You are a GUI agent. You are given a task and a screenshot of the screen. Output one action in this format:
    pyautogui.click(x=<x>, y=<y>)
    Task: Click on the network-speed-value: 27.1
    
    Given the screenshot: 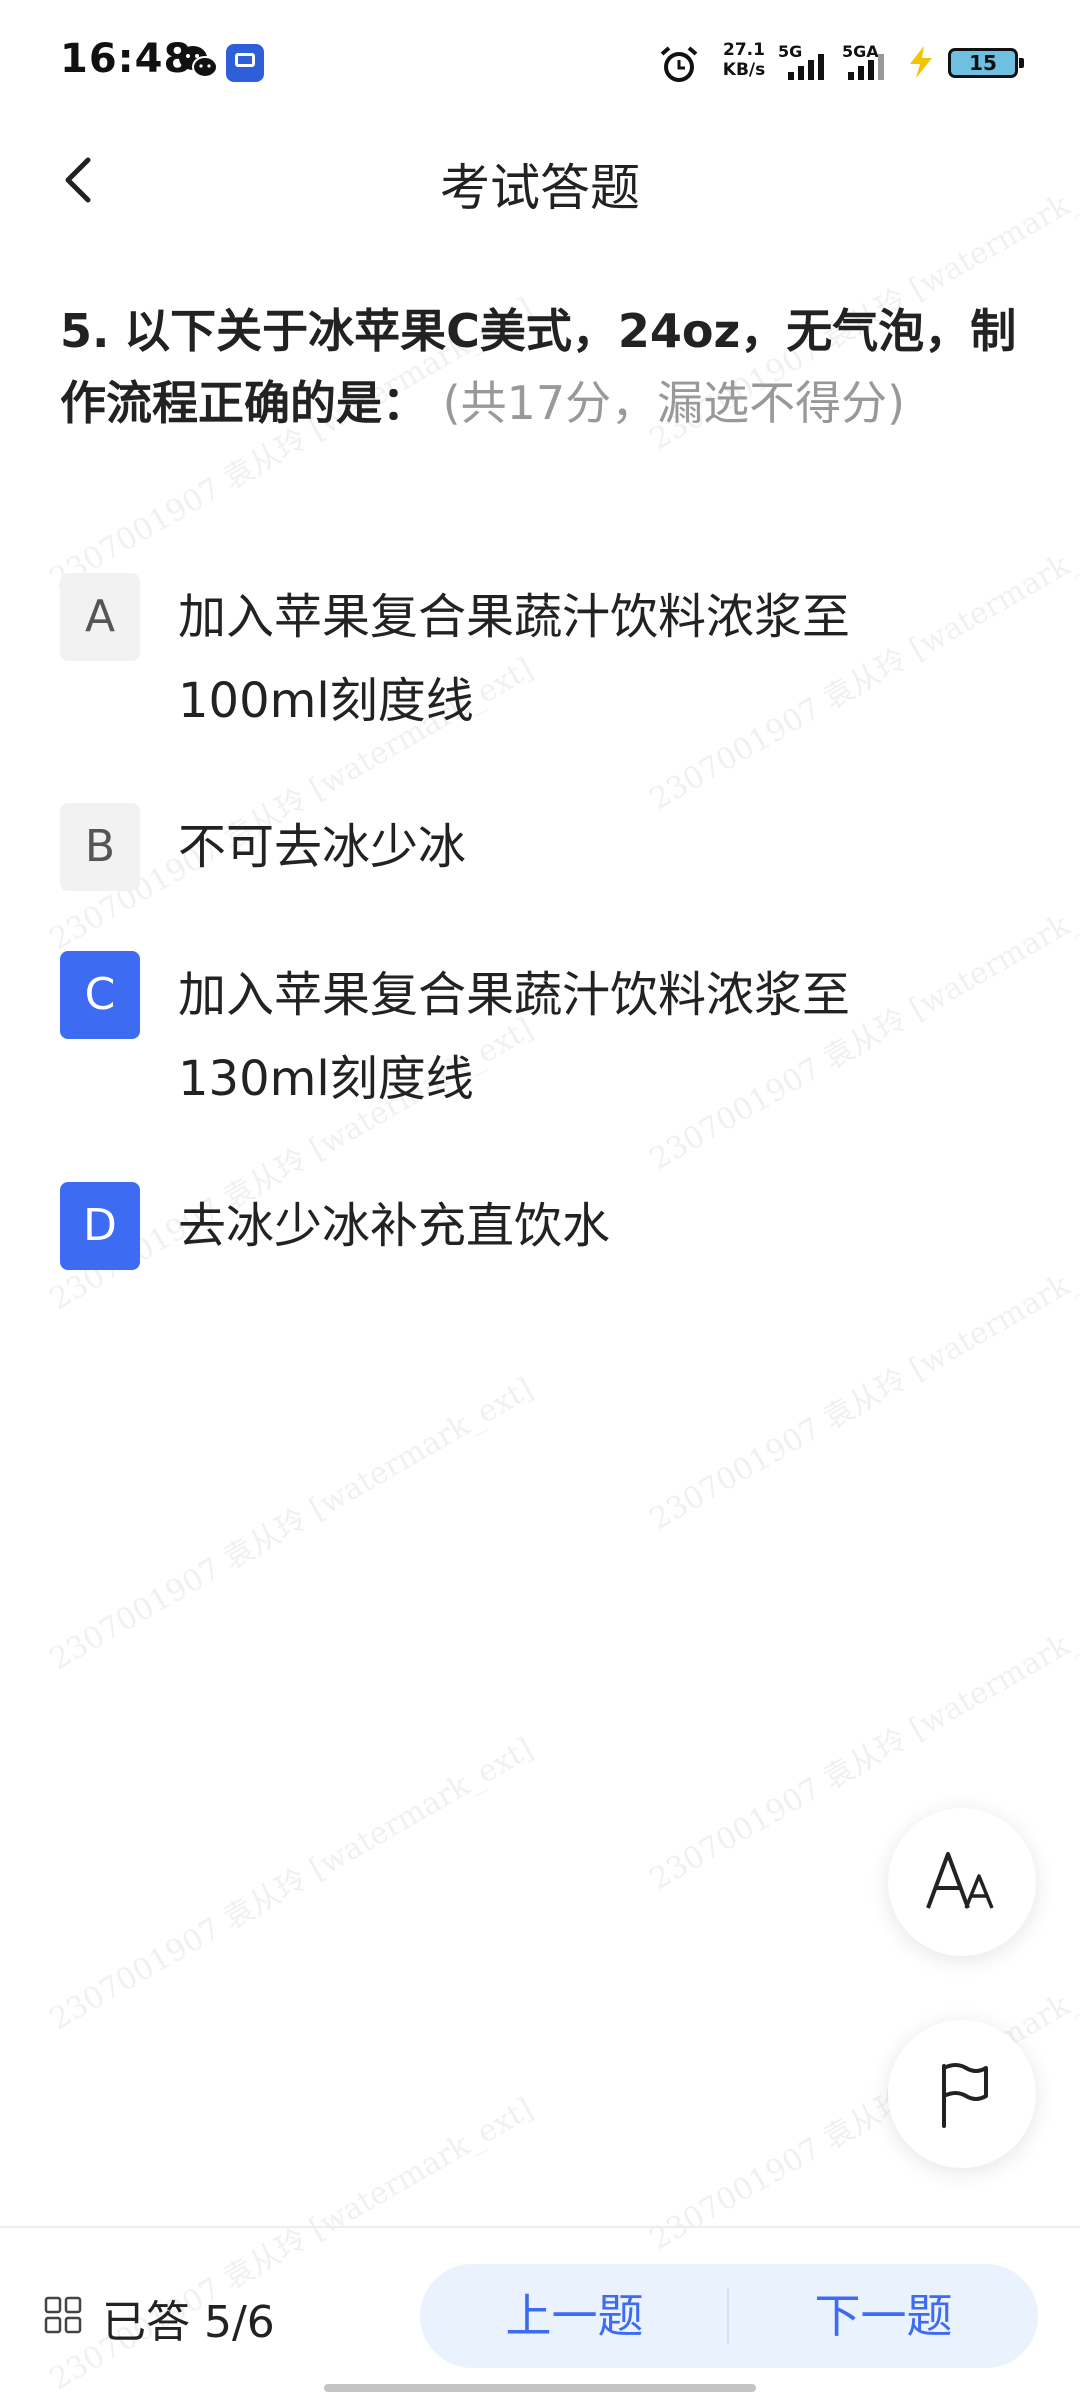 What is the action you would take?
    pyautogui.click(x=744, y=50)
    